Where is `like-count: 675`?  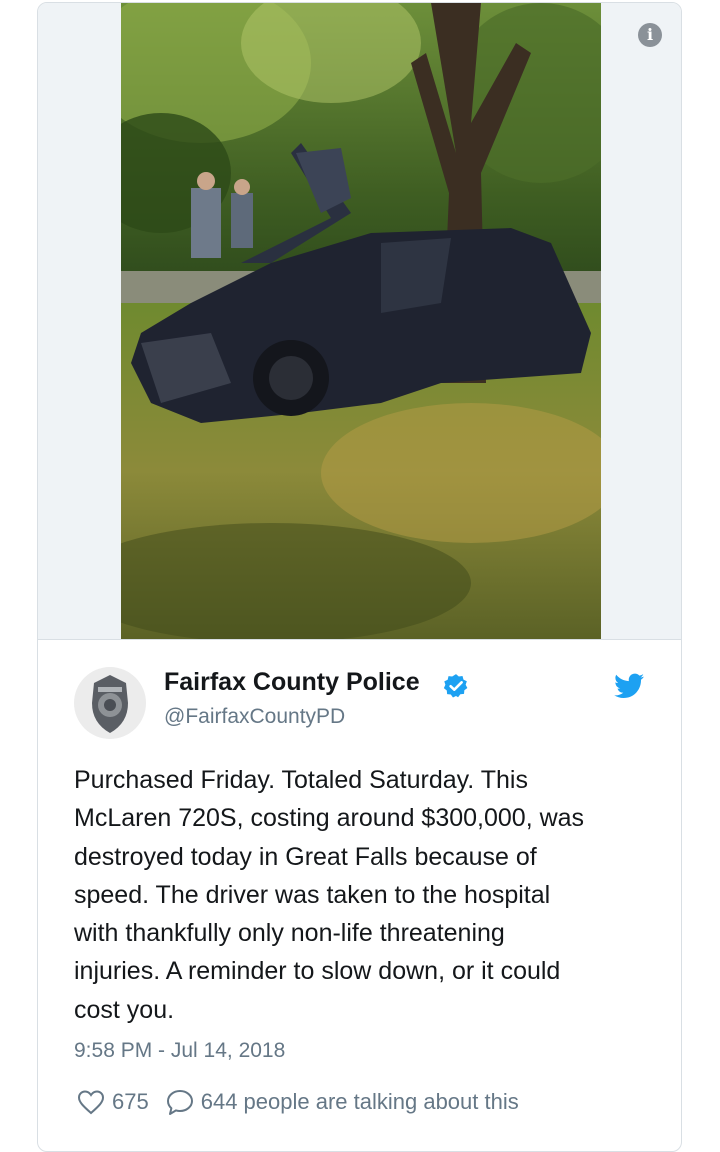 like-count: 675 is located at coordinates (130, 1102).